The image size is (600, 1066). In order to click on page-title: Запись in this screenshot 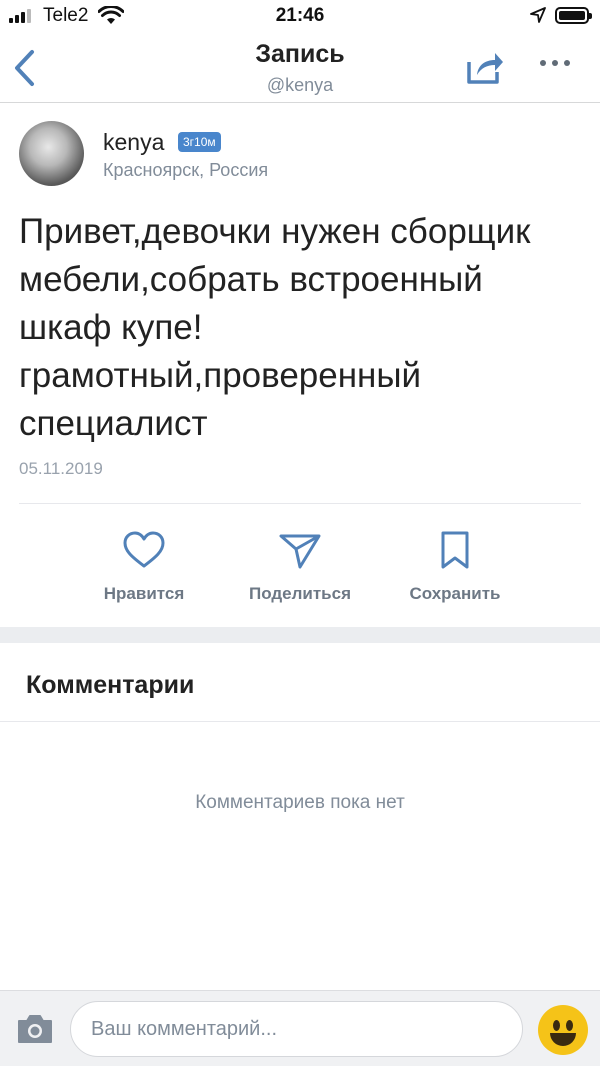, I will do `click(300, 54)`.